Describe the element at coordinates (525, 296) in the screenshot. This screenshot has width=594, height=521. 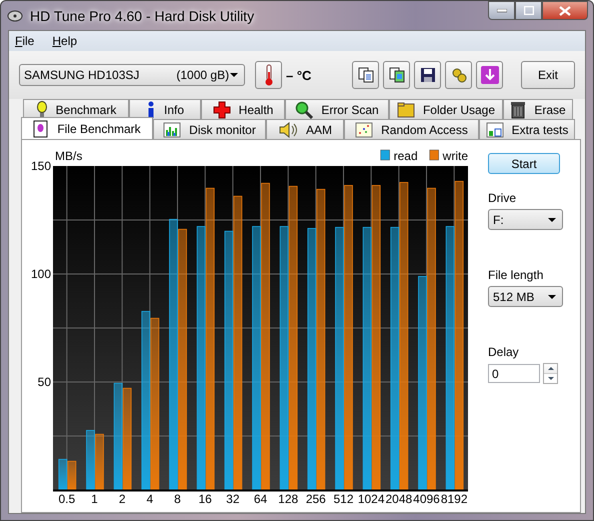
I see `file-length-dropdown: 512 MB` at that location.